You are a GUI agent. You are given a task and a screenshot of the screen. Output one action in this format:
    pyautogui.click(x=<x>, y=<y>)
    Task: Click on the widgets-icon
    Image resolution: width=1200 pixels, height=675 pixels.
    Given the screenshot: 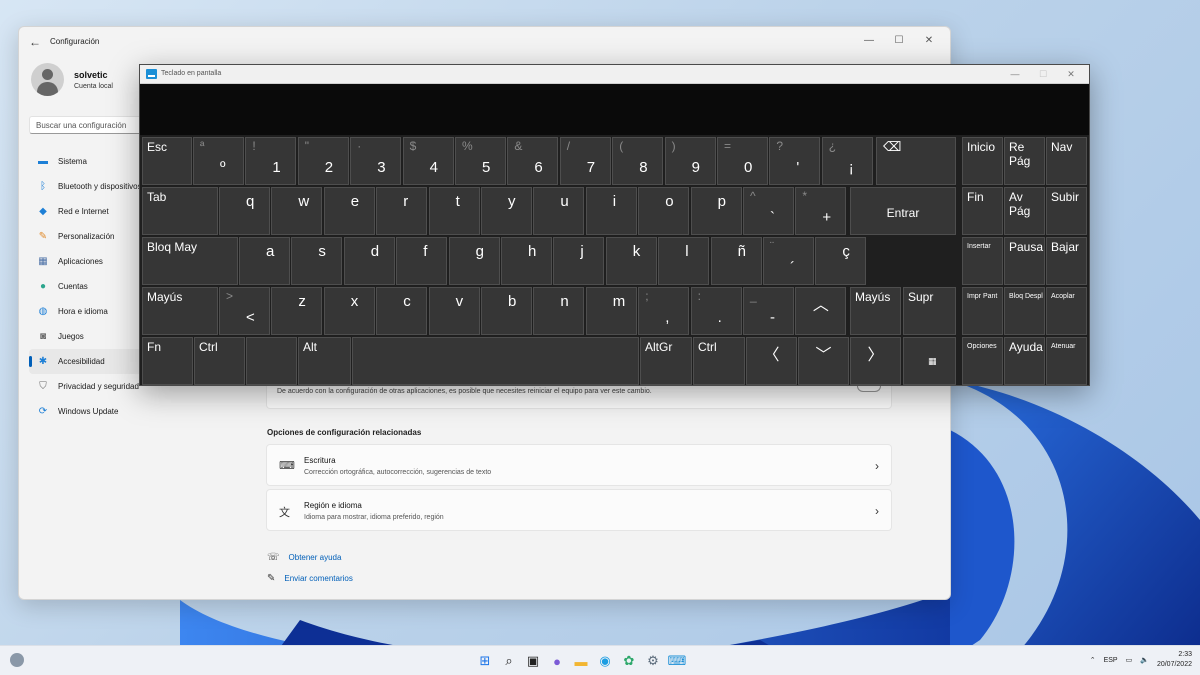 What is the action you would take?
    pyautogui.click(x=17, y=660)
    